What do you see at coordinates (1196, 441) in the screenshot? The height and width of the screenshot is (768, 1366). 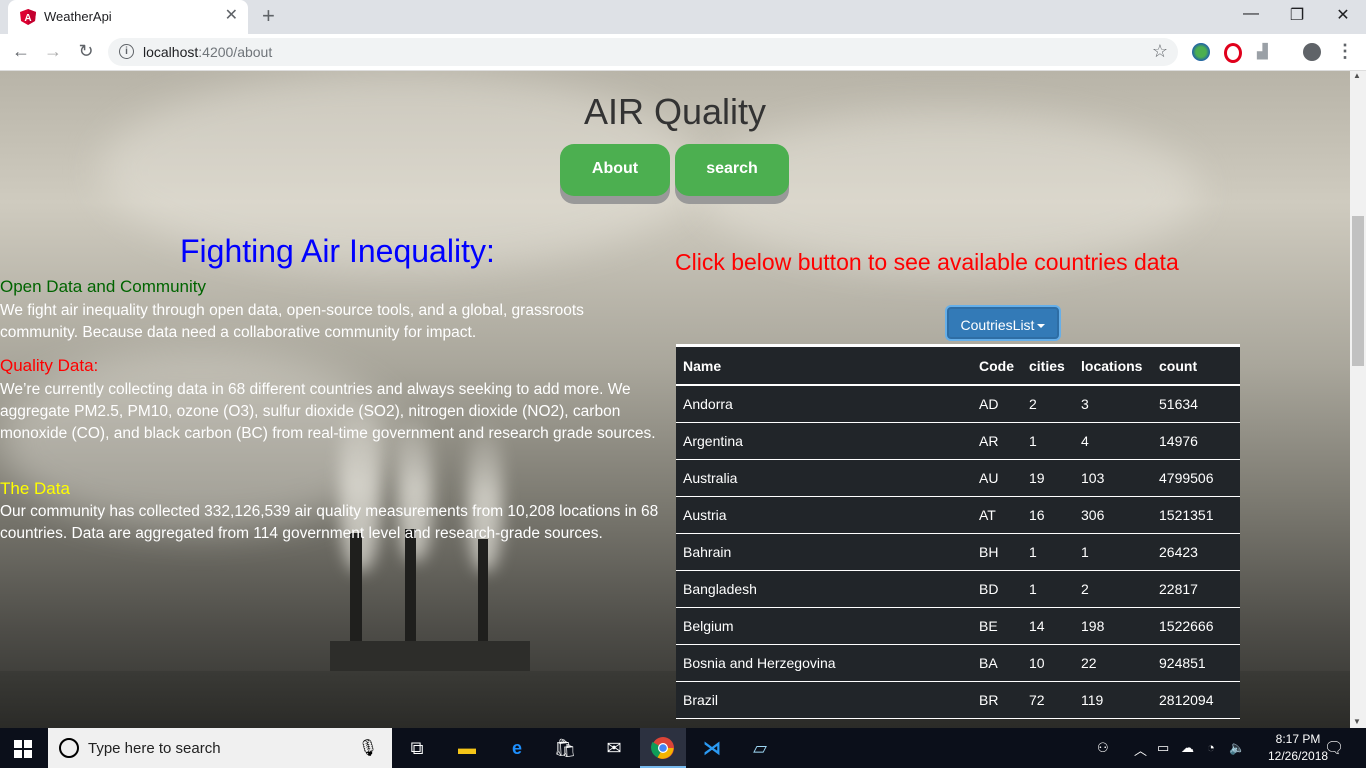 I see `table-cell: 14976` at bounding box center [1196, 441].